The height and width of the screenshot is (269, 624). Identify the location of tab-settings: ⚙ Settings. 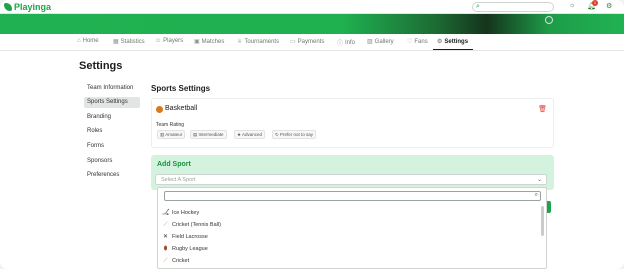
(453, 42).